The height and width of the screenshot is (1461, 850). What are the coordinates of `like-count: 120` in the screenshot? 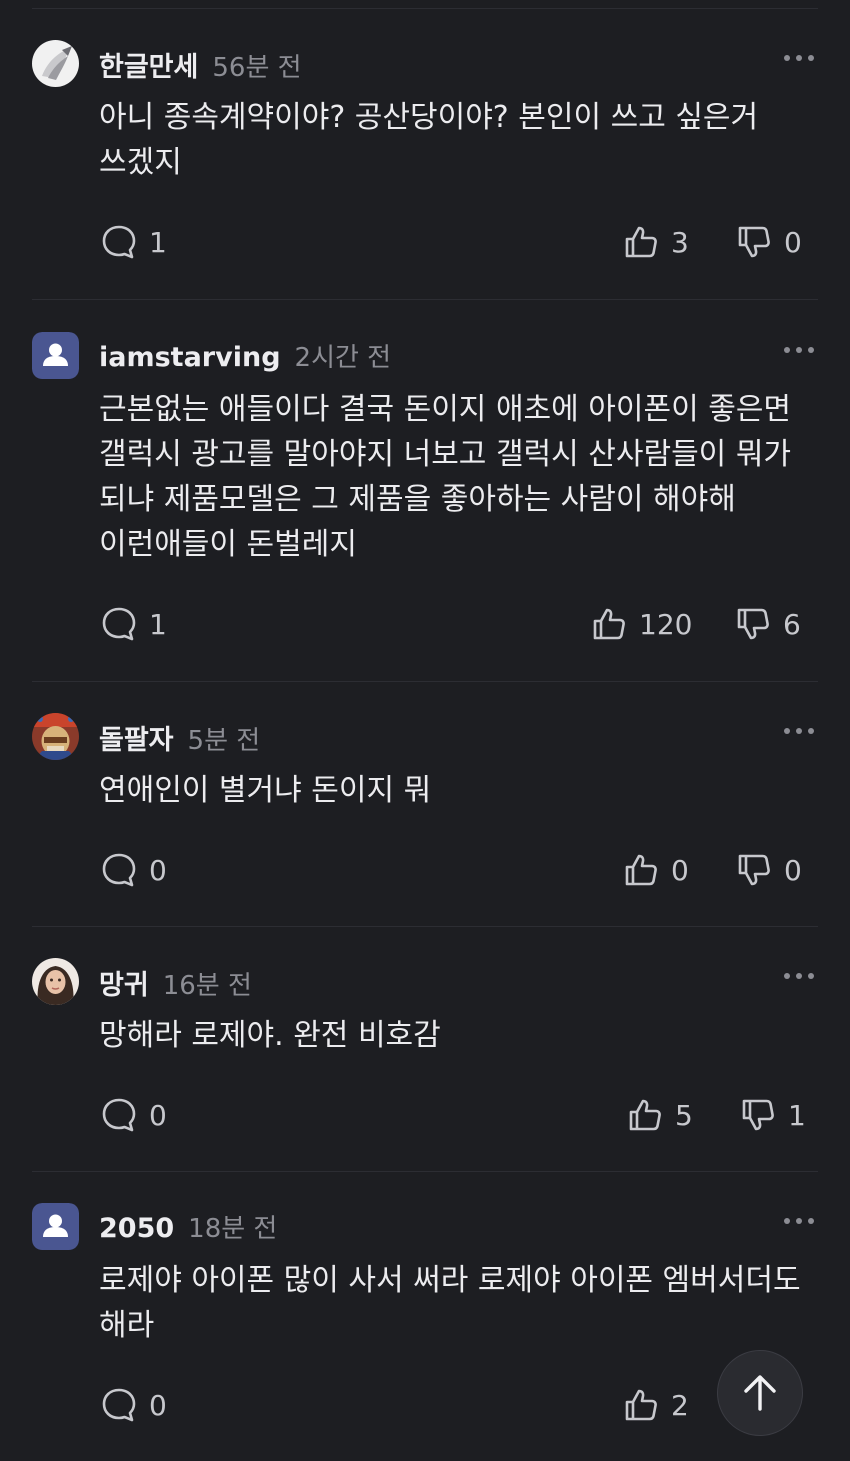 It's located at (666, 624).